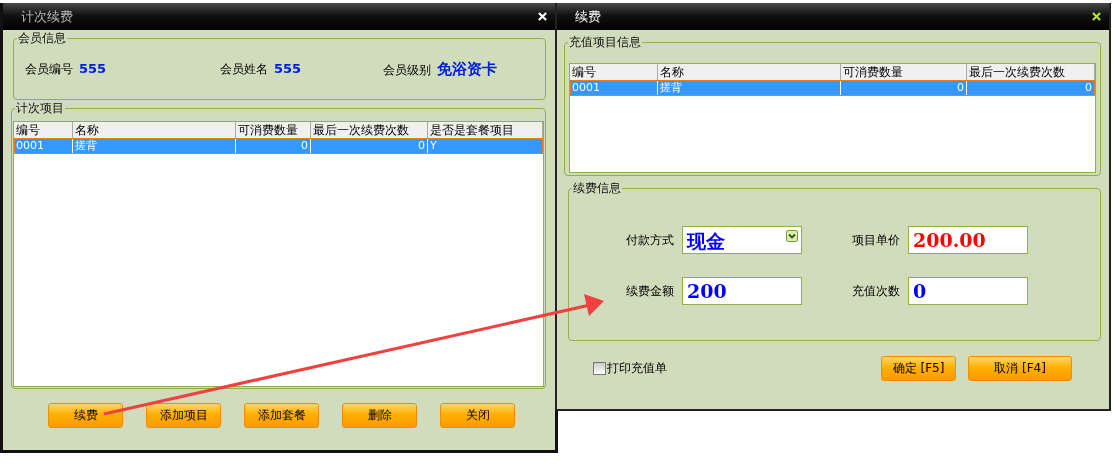  I want to click on print-checkbox: 打印充值单, so click(630, 368).